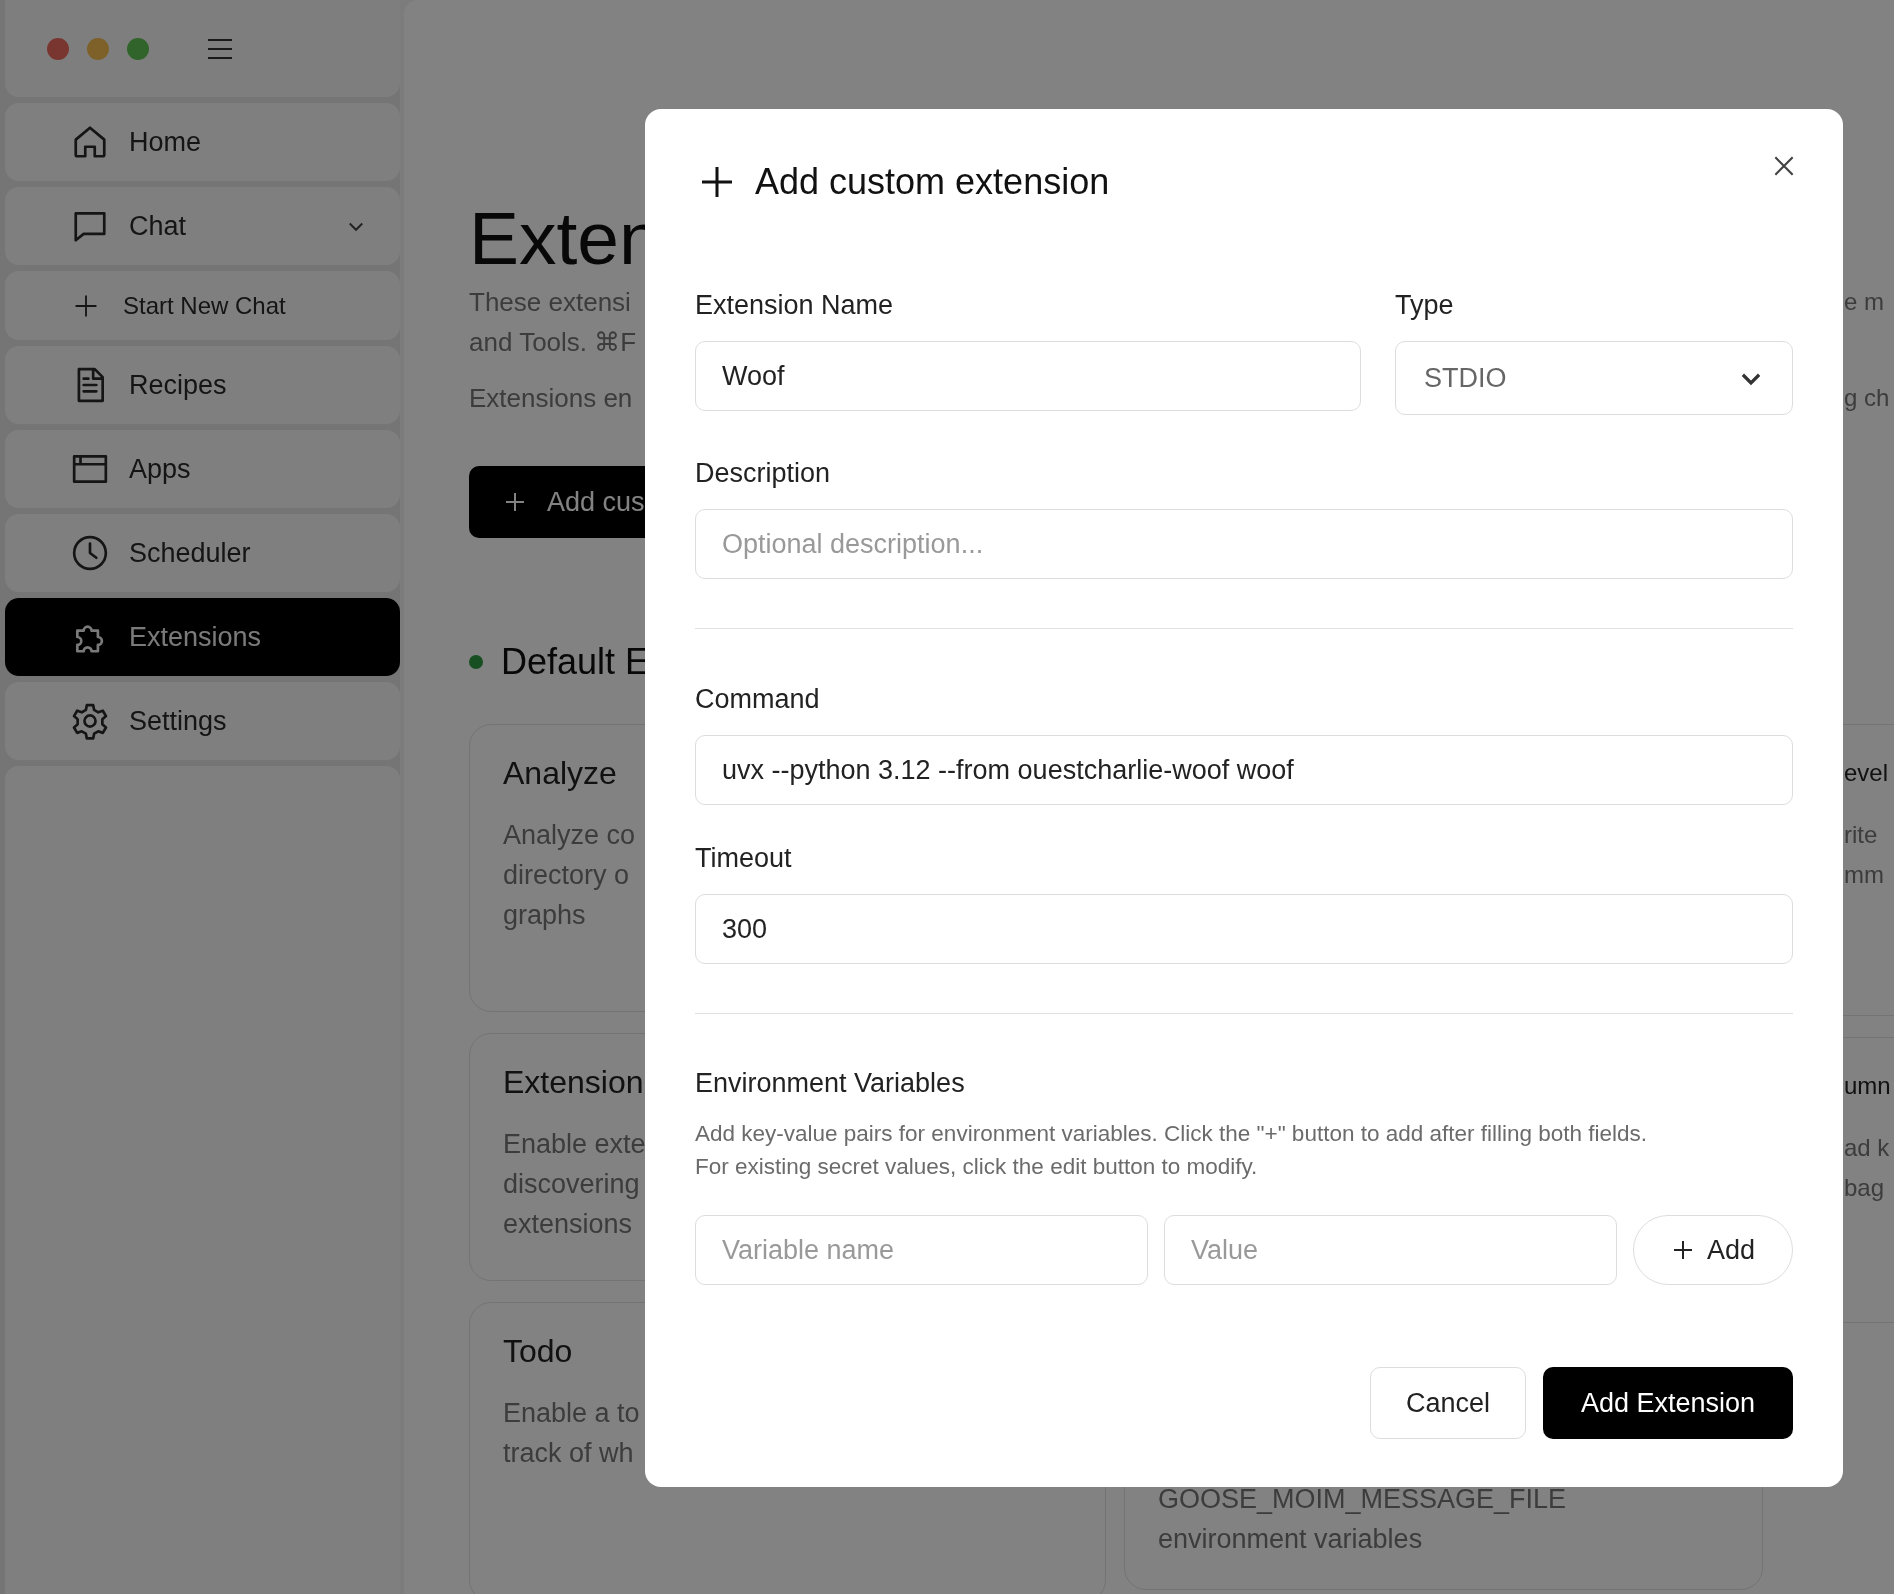  I want to click on variable-value-field: Value, so click(1390, 1250).